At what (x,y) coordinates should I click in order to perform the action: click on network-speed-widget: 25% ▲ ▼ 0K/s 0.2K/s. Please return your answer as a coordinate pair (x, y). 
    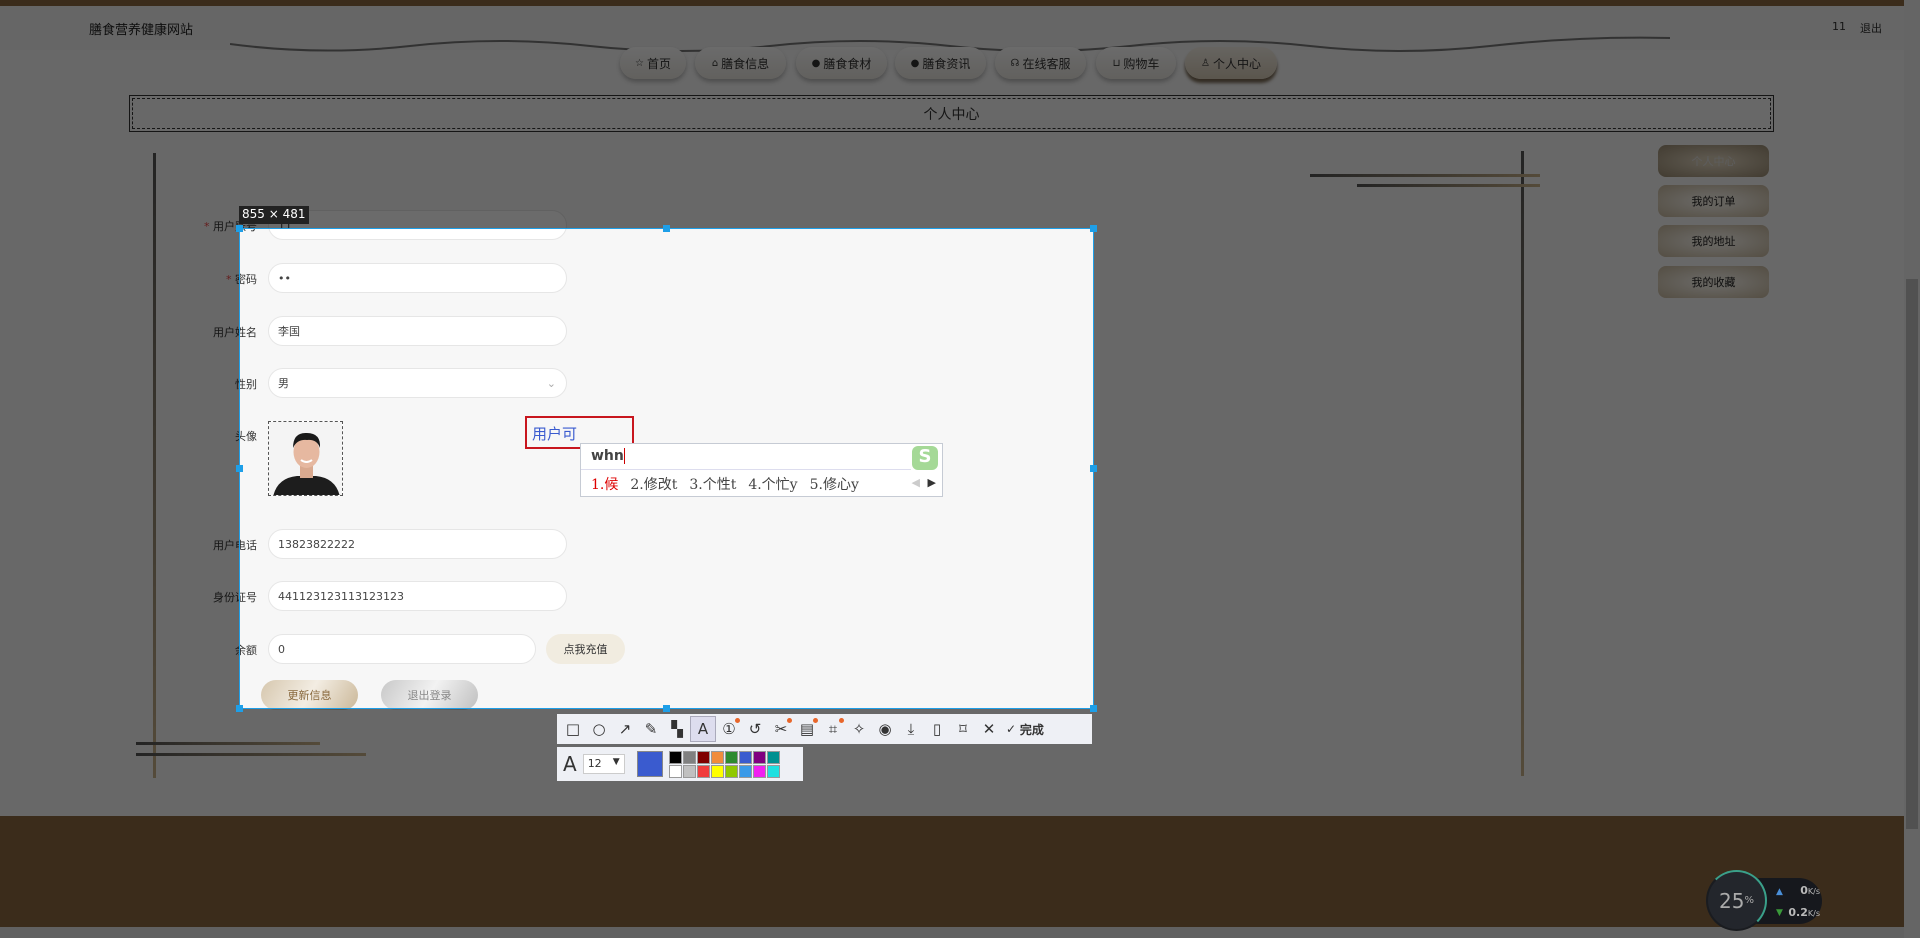
    Looking at the image, I should click on (1764, 900).